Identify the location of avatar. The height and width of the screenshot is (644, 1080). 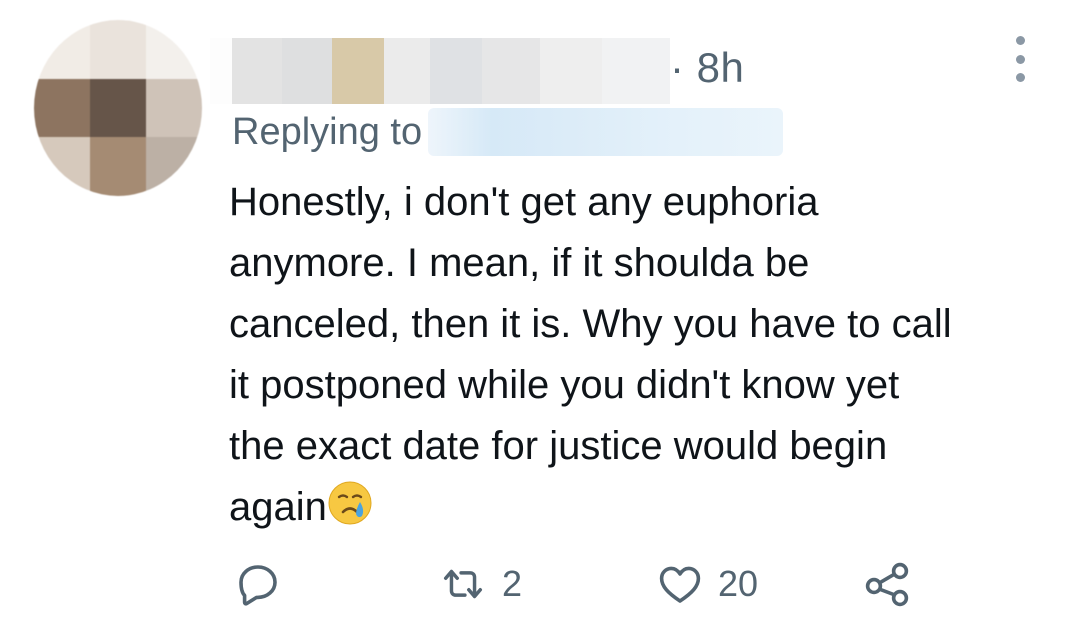
(118, 108).